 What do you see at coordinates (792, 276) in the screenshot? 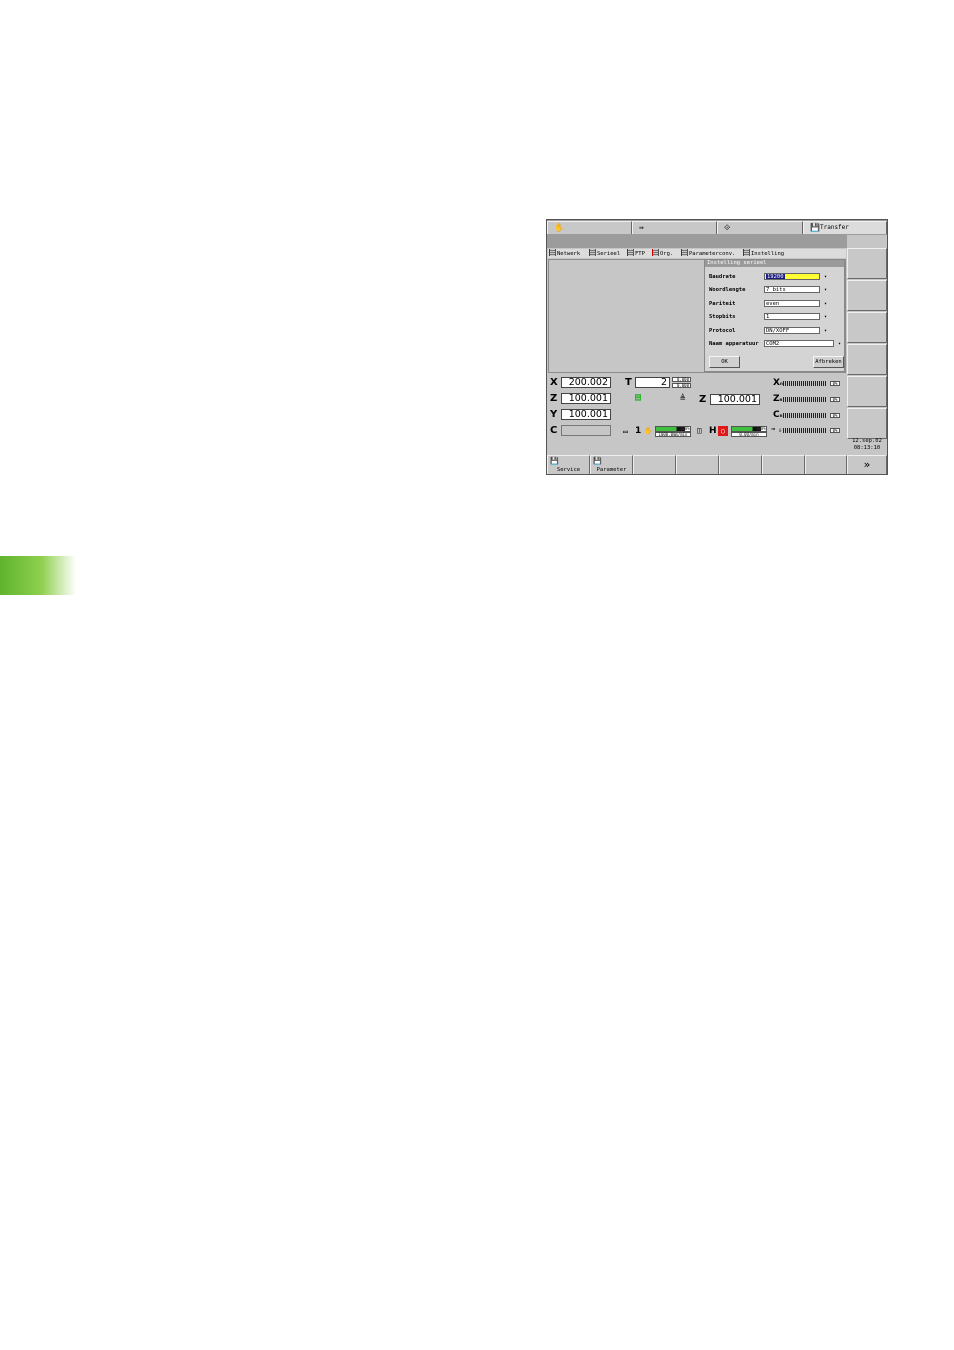
I see `baudrate-select: 19200` at bounding box center [792, 276].